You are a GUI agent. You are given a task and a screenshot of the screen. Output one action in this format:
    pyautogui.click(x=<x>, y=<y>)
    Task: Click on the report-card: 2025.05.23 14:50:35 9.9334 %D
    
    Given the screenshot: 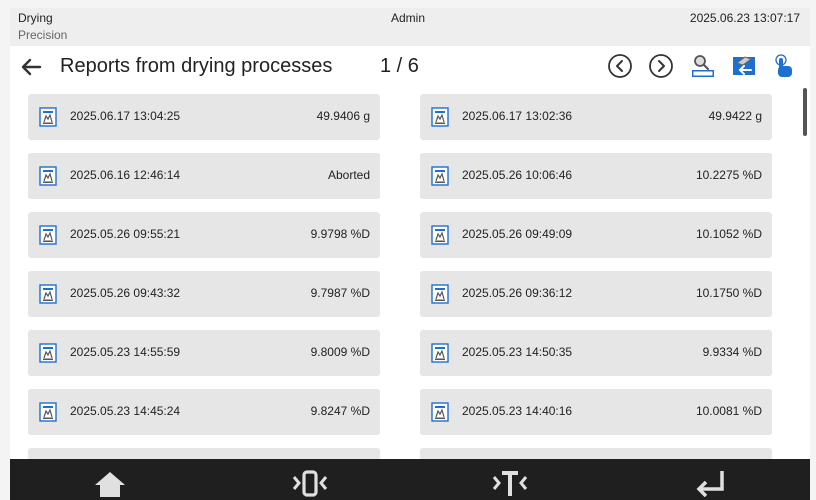 What is the action you would take?
    pyautogui.click(x=596, y=353)
    